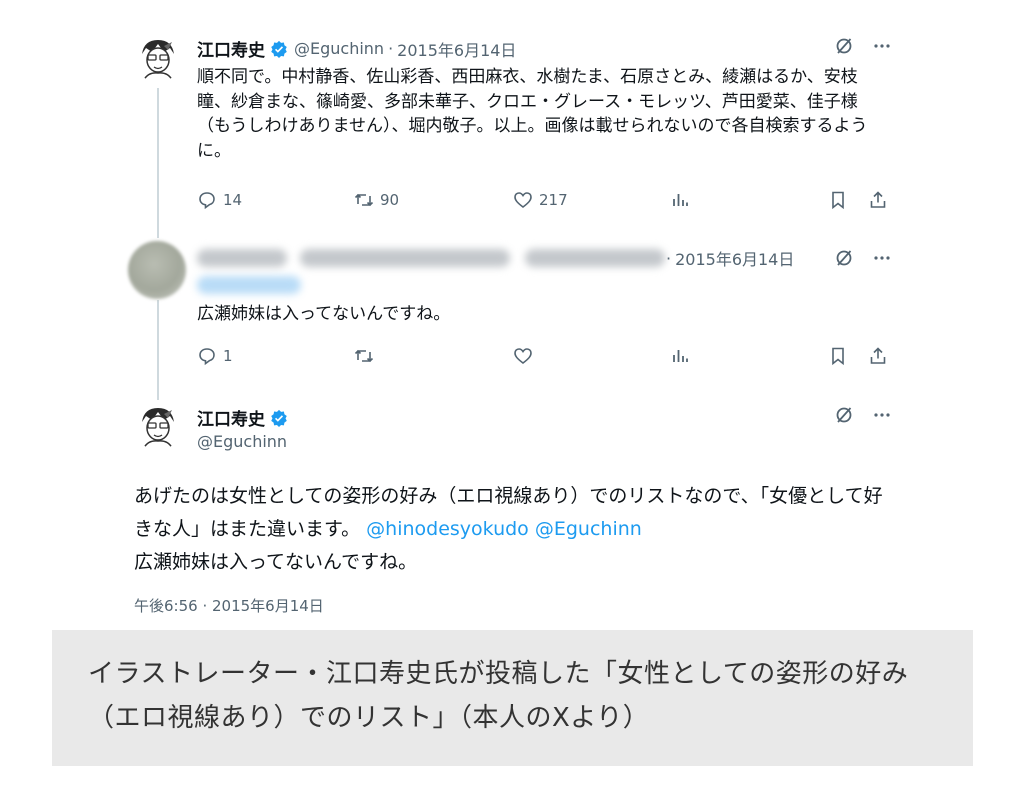 The image size is (1024, 793). Describe the element at coordinates (233, 200) in the screenshot. I see `reply-count: 14` at that location.